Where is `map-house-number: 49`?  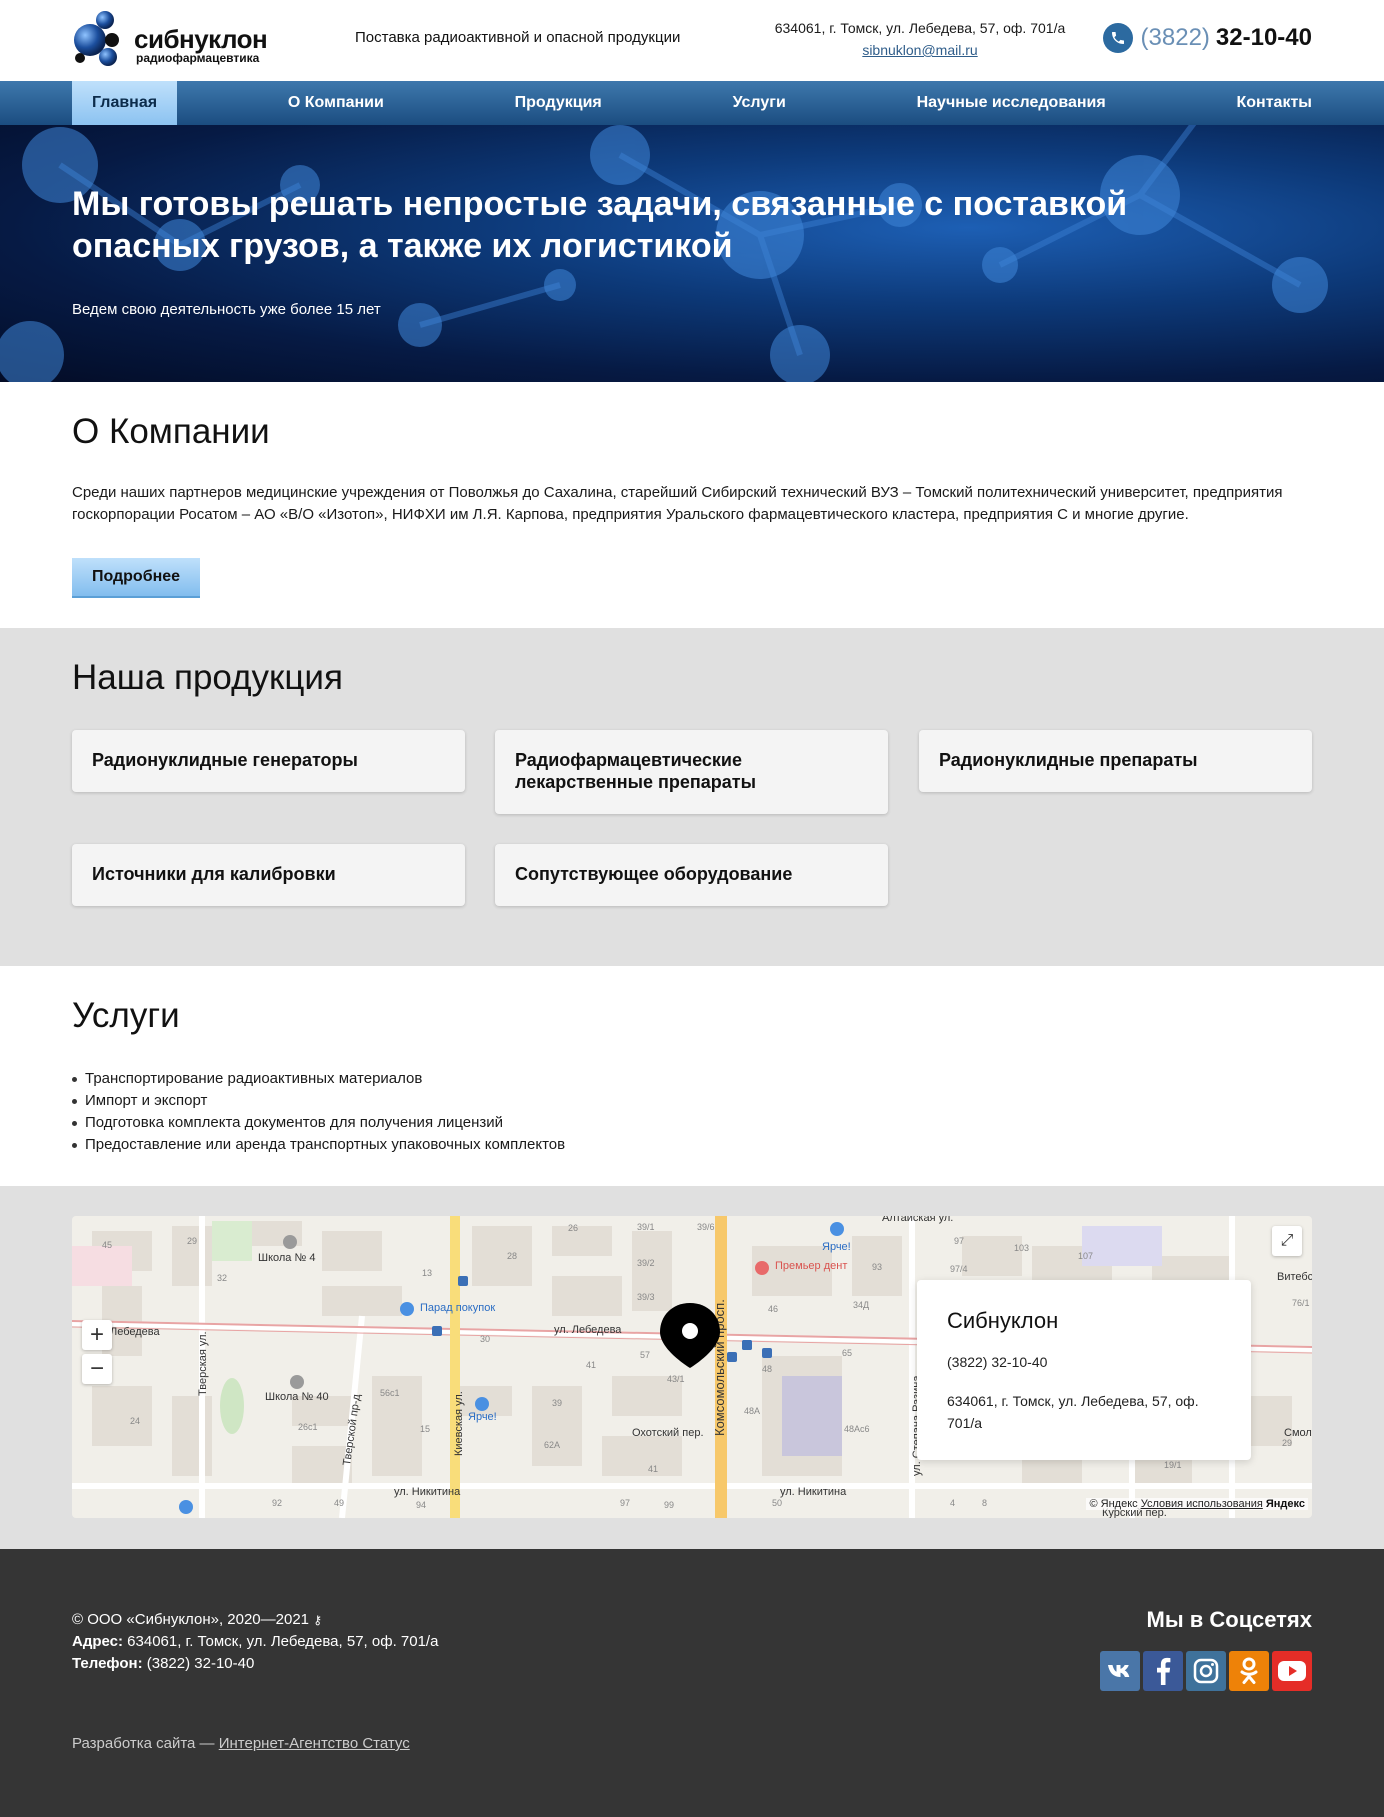
map-house-number: 49 is located at coordinates (339, 1503).